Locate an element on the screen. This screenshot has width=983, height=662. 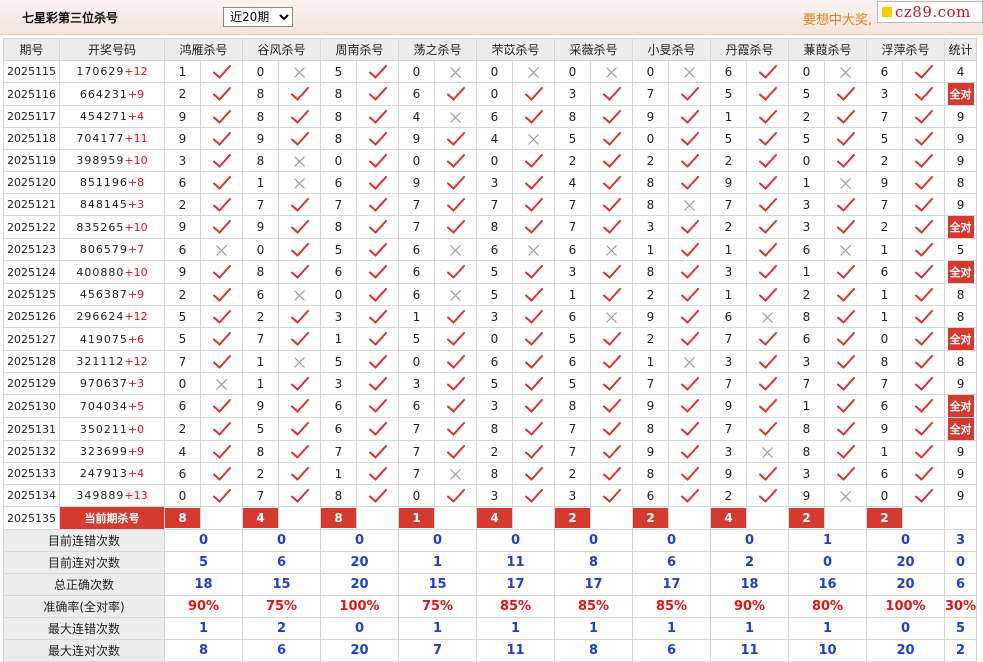
draw-sum: +5 is located at coordinates (136, 406).